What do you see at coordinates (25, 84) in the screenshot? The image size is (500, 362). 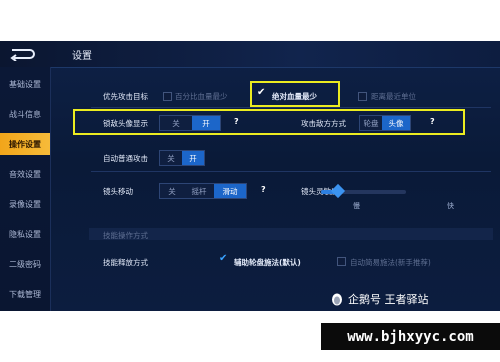 I see `sidebar-item-basic: 基础设置` at bounding box center [25, 84].